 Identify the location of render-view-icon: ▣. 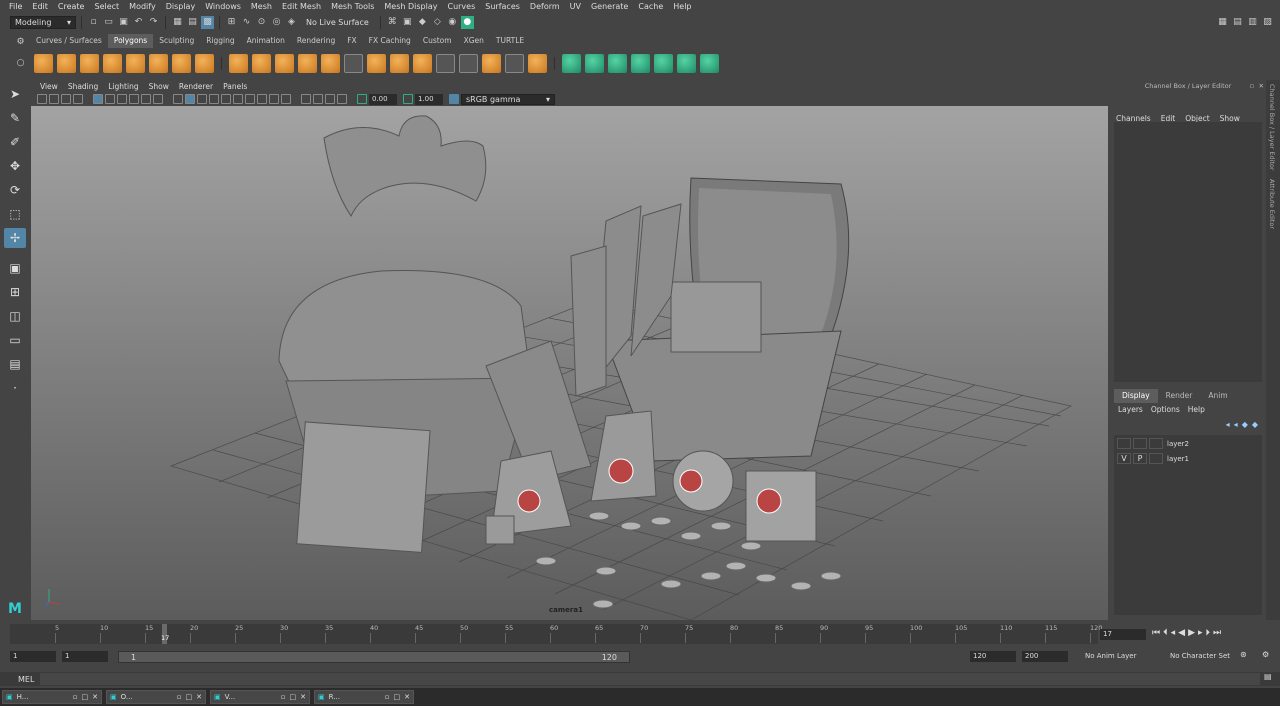
(407, 22).